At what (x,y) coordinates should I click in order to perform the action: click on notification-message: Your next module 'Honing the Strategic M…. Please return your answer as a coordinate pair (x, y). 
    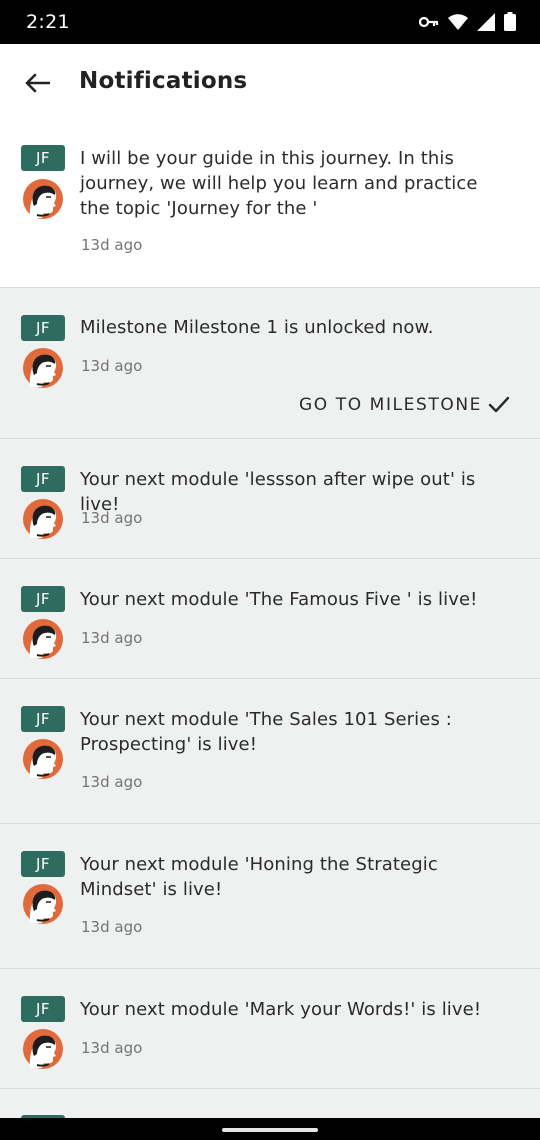
    Looking at the image, I should click on (259, 877).